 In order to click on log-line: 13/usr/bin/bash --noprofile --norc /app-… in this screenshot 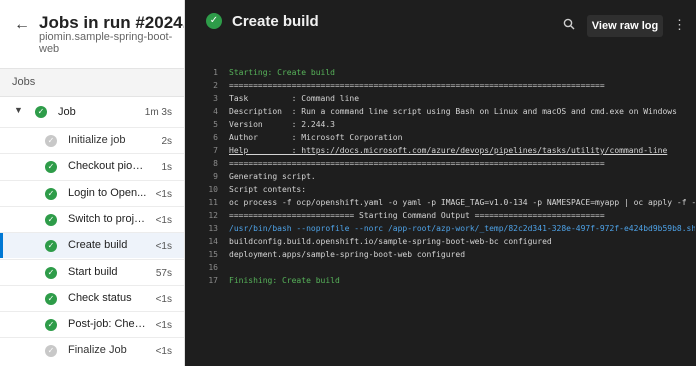, I will do `click(445, 228)`.